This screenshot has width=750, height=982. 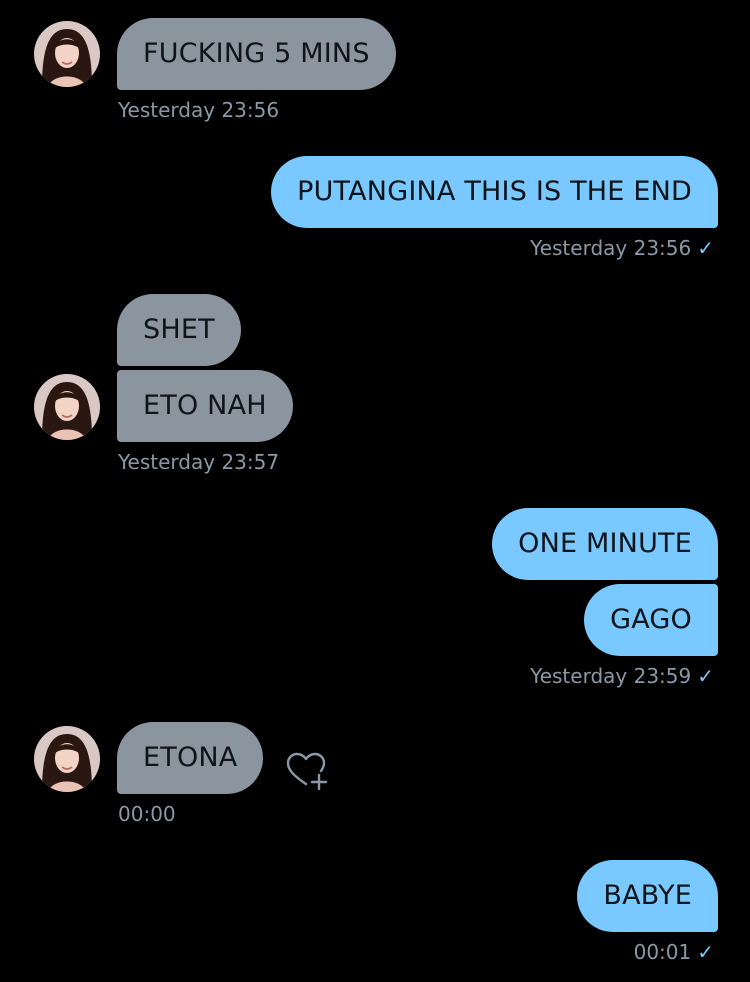 I want to click on message-timestamp: Yesterday 23:56, so click(x=198, y=110).